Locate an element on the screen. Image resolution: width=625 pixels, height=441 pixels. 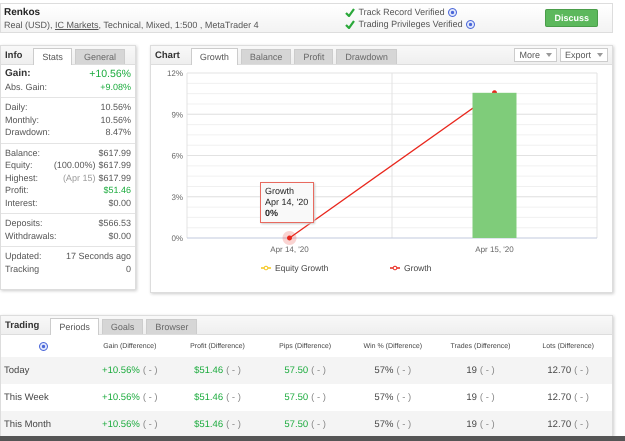
stat-value: 17 Seconds ago is located at coordinates (98, 256).